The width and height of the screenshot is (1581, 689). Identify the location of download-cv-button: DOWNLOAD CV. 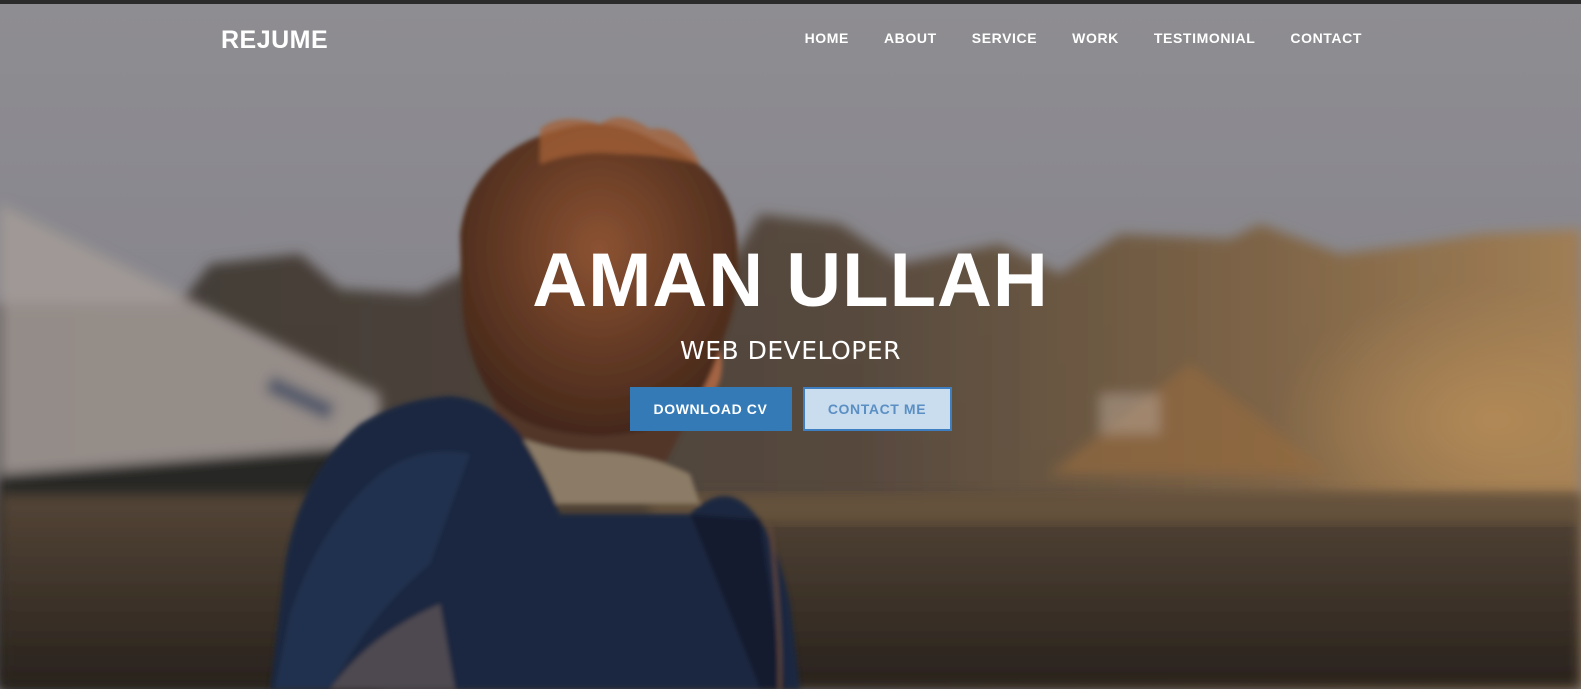
(710, 409).